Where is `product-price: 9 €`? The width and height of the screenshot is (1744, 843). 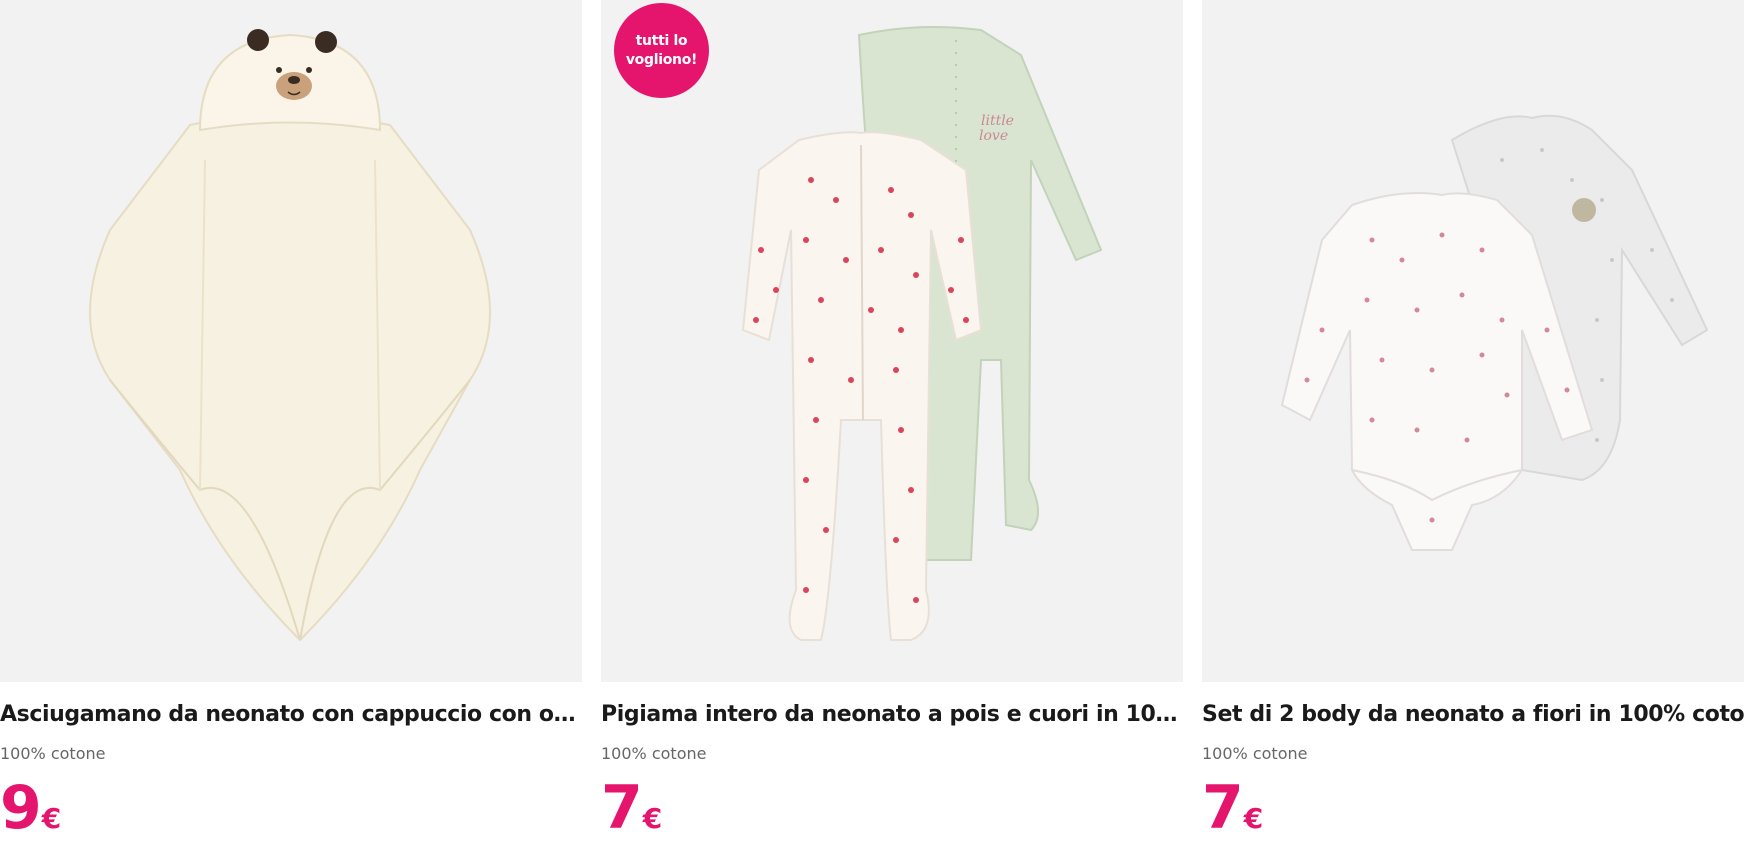
product-price: 9 € is located at coordinates (30, 808).